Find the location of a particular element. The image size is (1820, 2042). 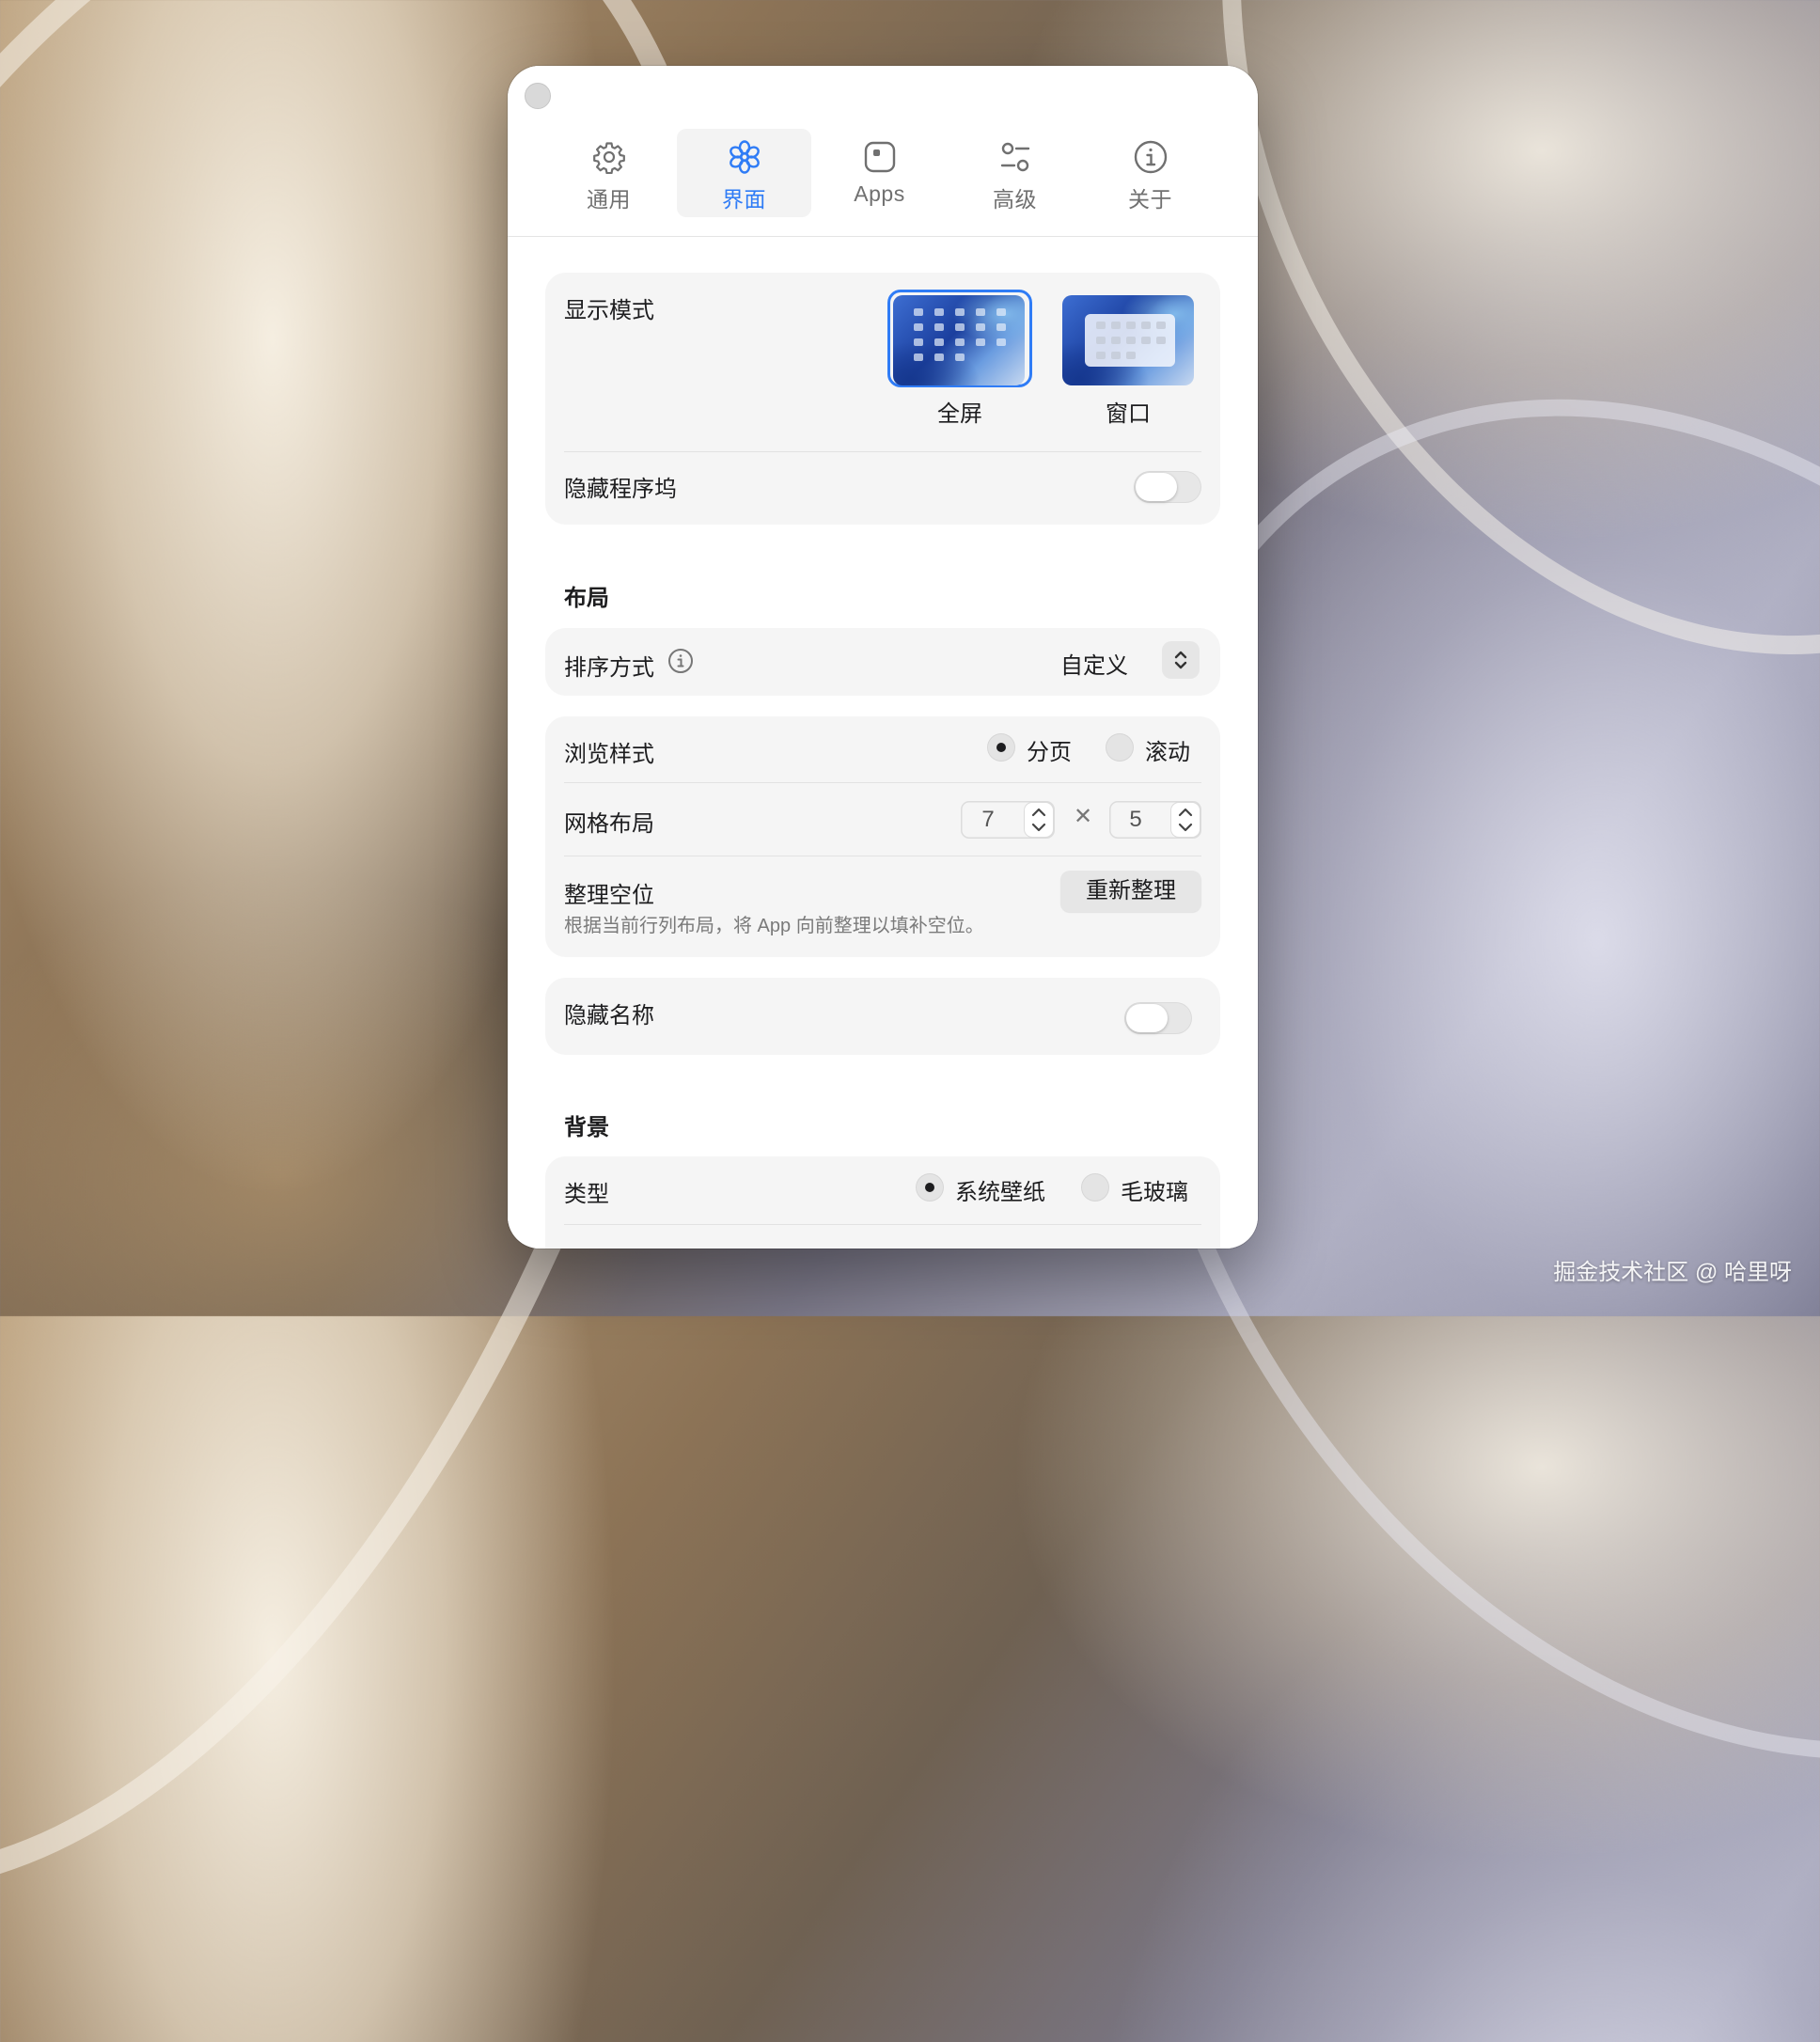

window-preview-panel is located at coordinates (1130, 340).